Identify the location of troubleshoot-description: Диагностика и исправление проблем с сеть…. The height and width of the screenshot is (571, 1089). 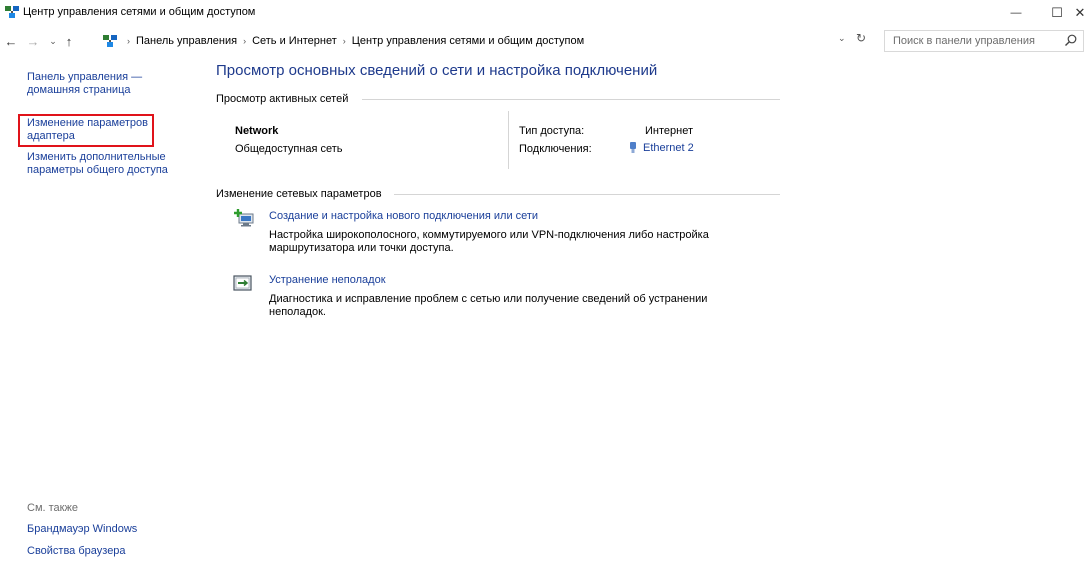
(519, 306).